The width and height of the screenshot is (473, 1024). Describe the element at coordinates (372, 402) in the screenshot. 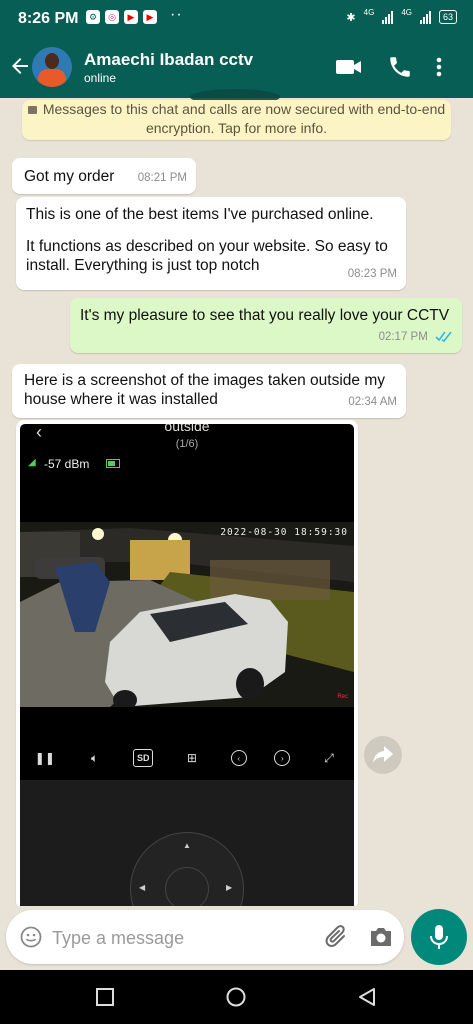

I see `message-time: 02:34 AM` at that location.